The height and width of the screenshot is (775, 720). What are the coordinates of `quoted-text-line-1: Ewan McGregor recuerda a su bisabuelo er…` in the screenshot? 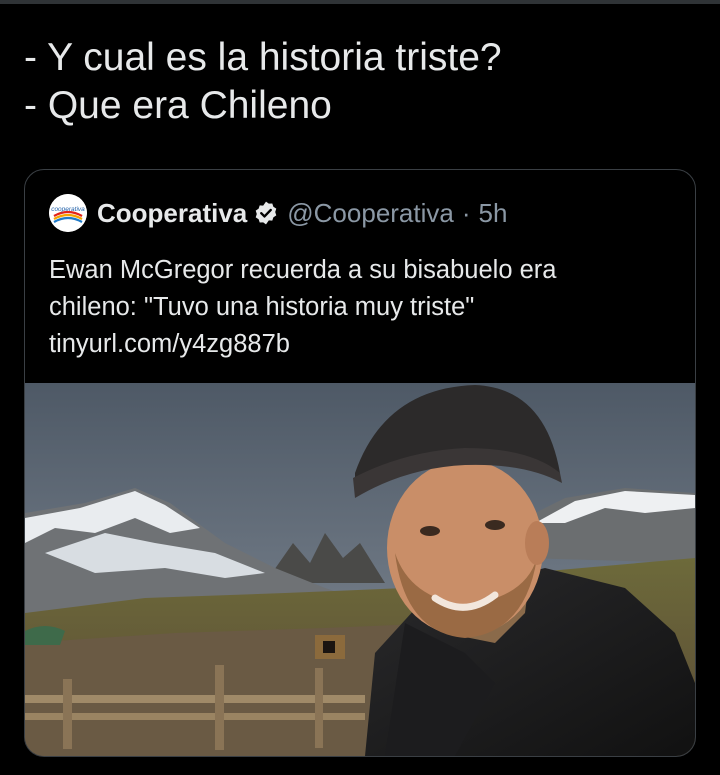 It's located at (303, 270).